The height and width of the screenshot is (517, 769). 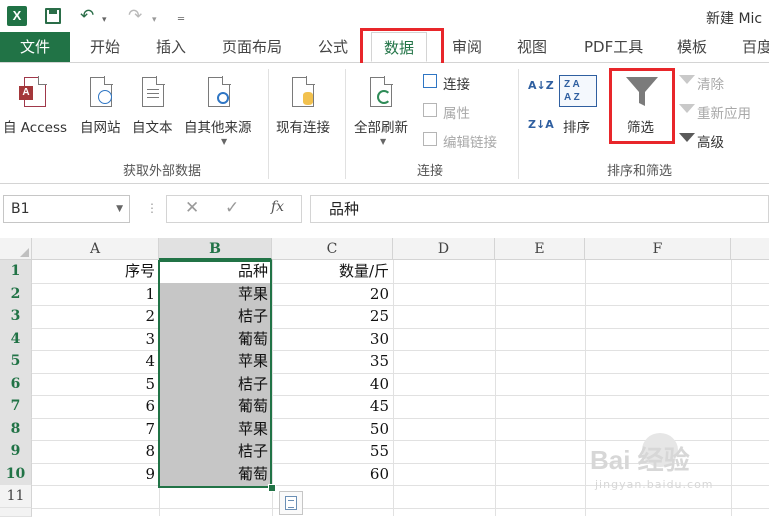 I want to click on column-header-f: F, so click(x=658, y=249).